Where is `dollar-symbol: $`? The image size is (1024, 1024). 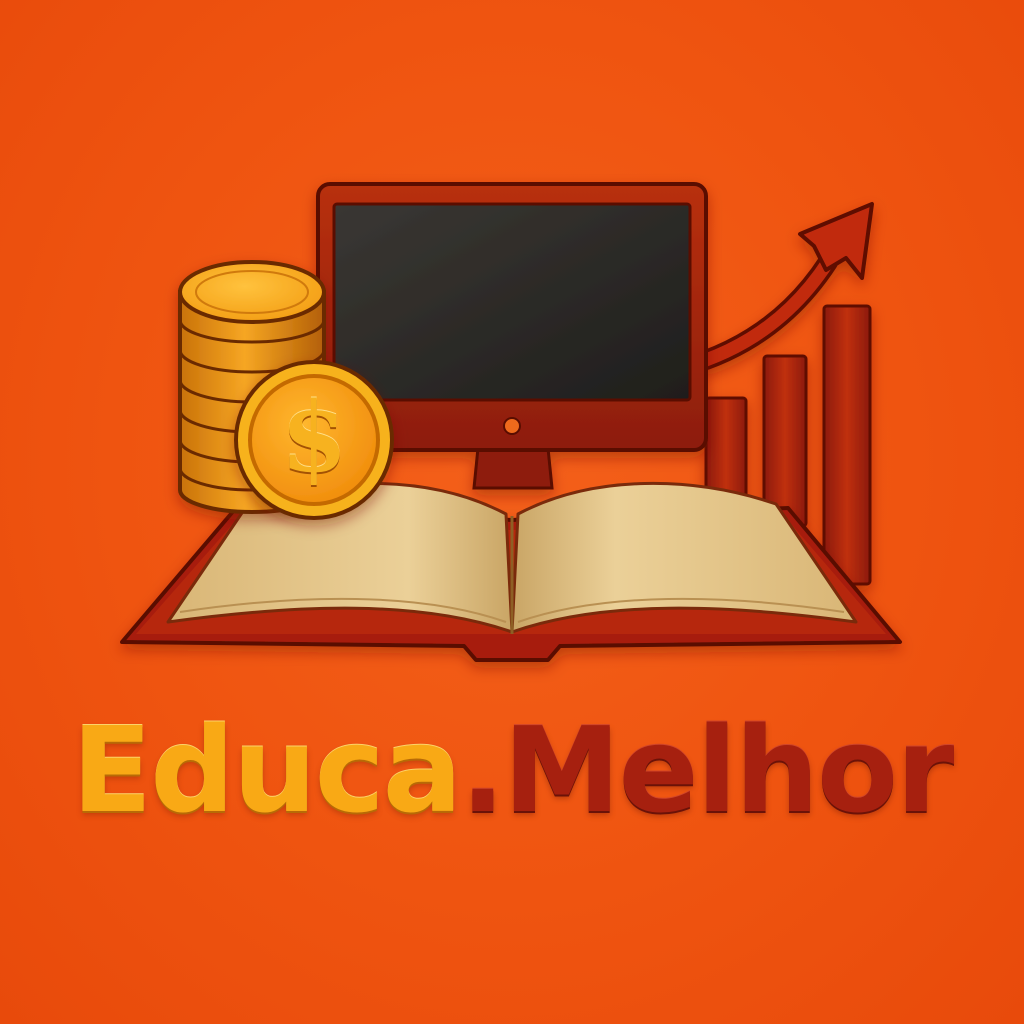
dollar-symbol: $ is located at coordinates (314, 437).